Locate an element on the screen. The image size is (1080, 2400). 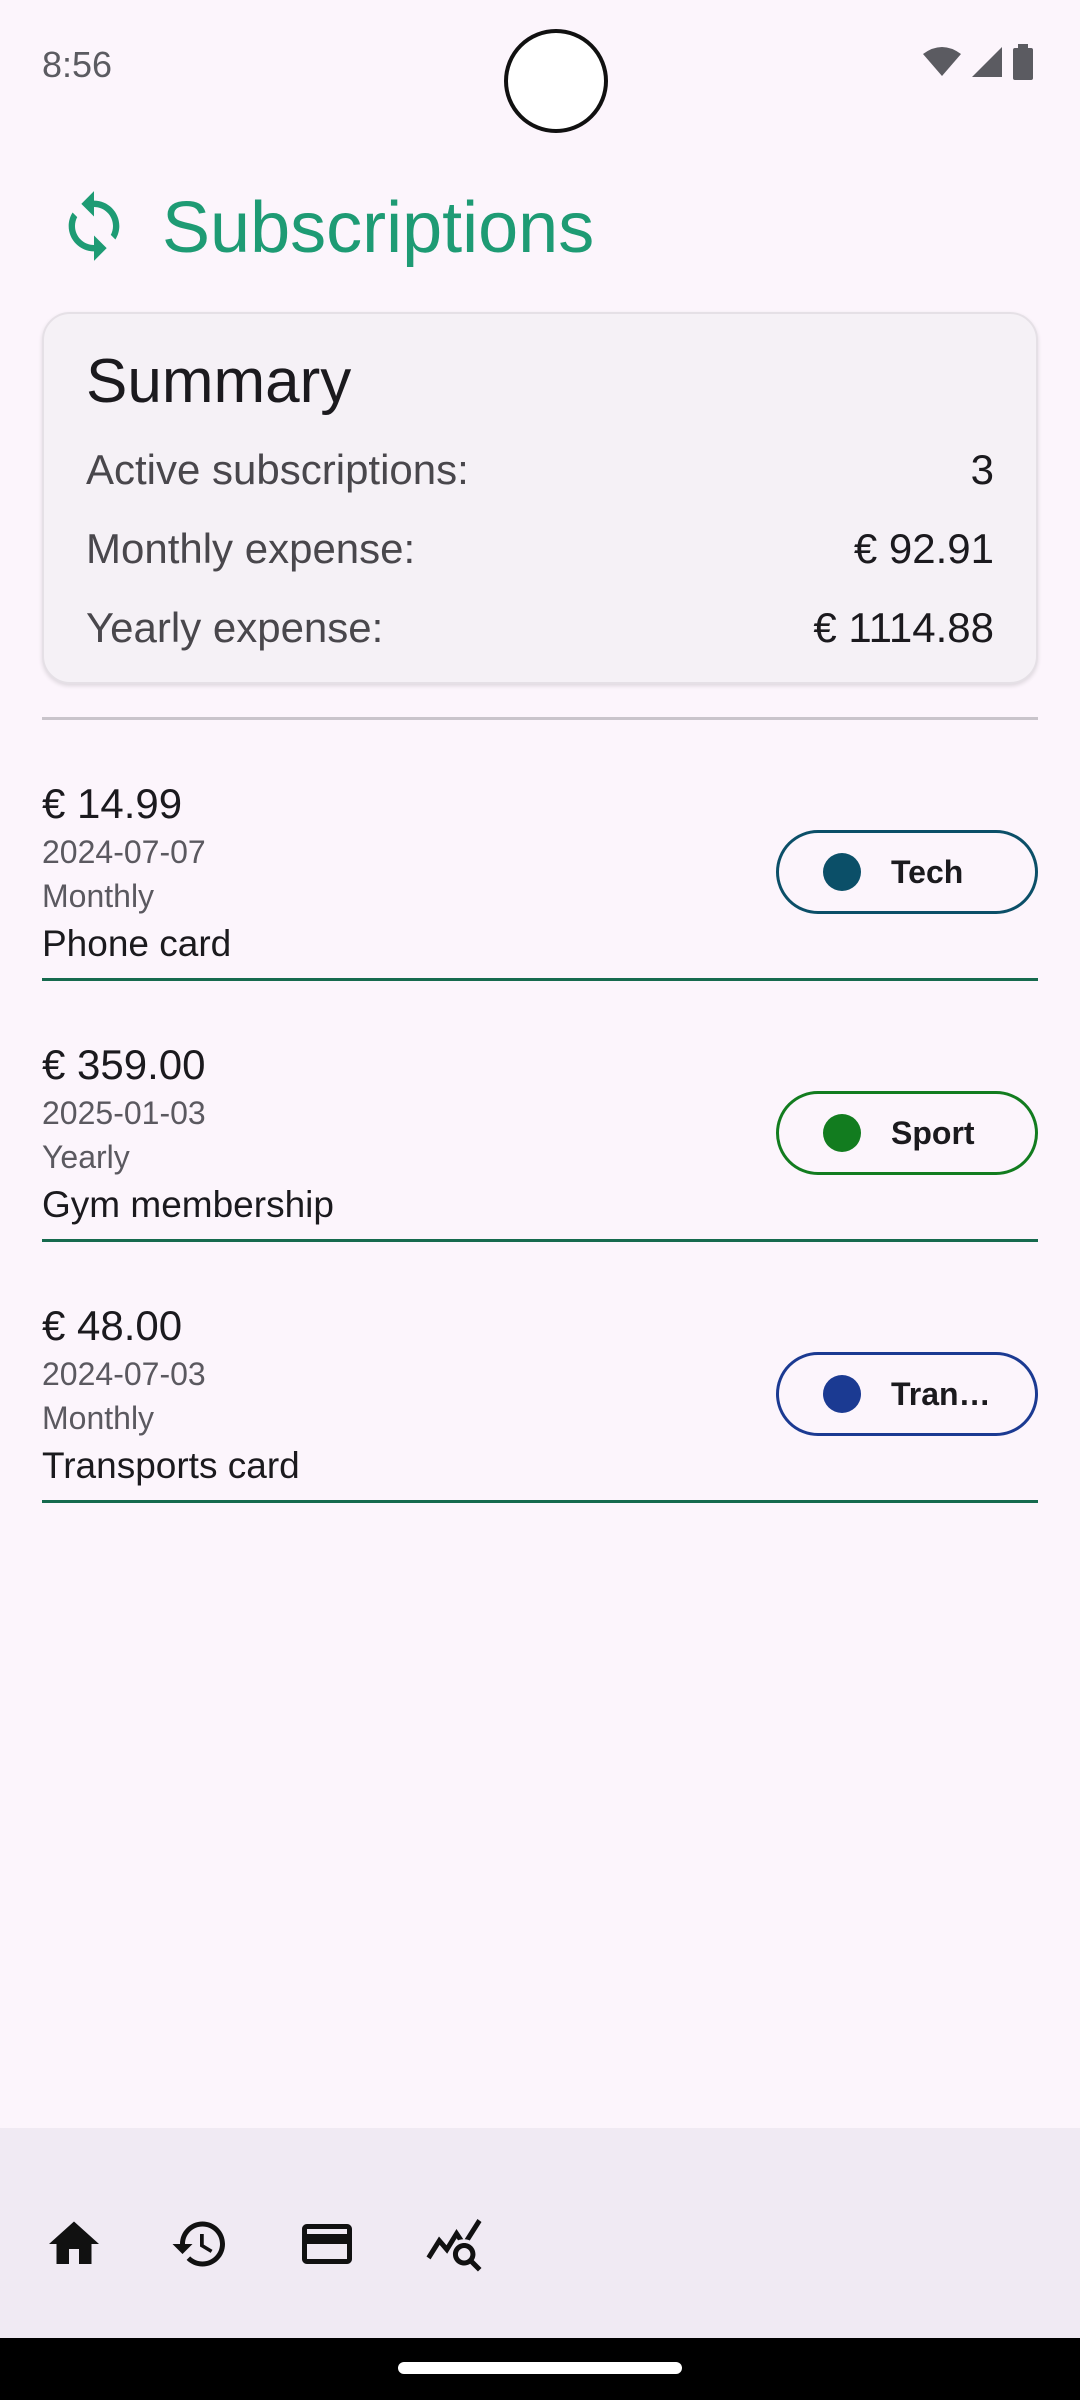
status-bar: 8:56 is located at coordinates (540, 66).